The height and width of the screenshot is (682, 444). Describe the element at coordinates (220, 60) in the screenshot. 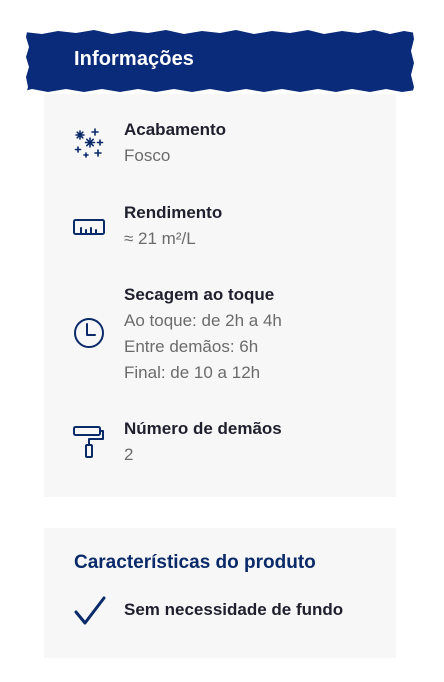

I see `info-header: Informações` at that location.